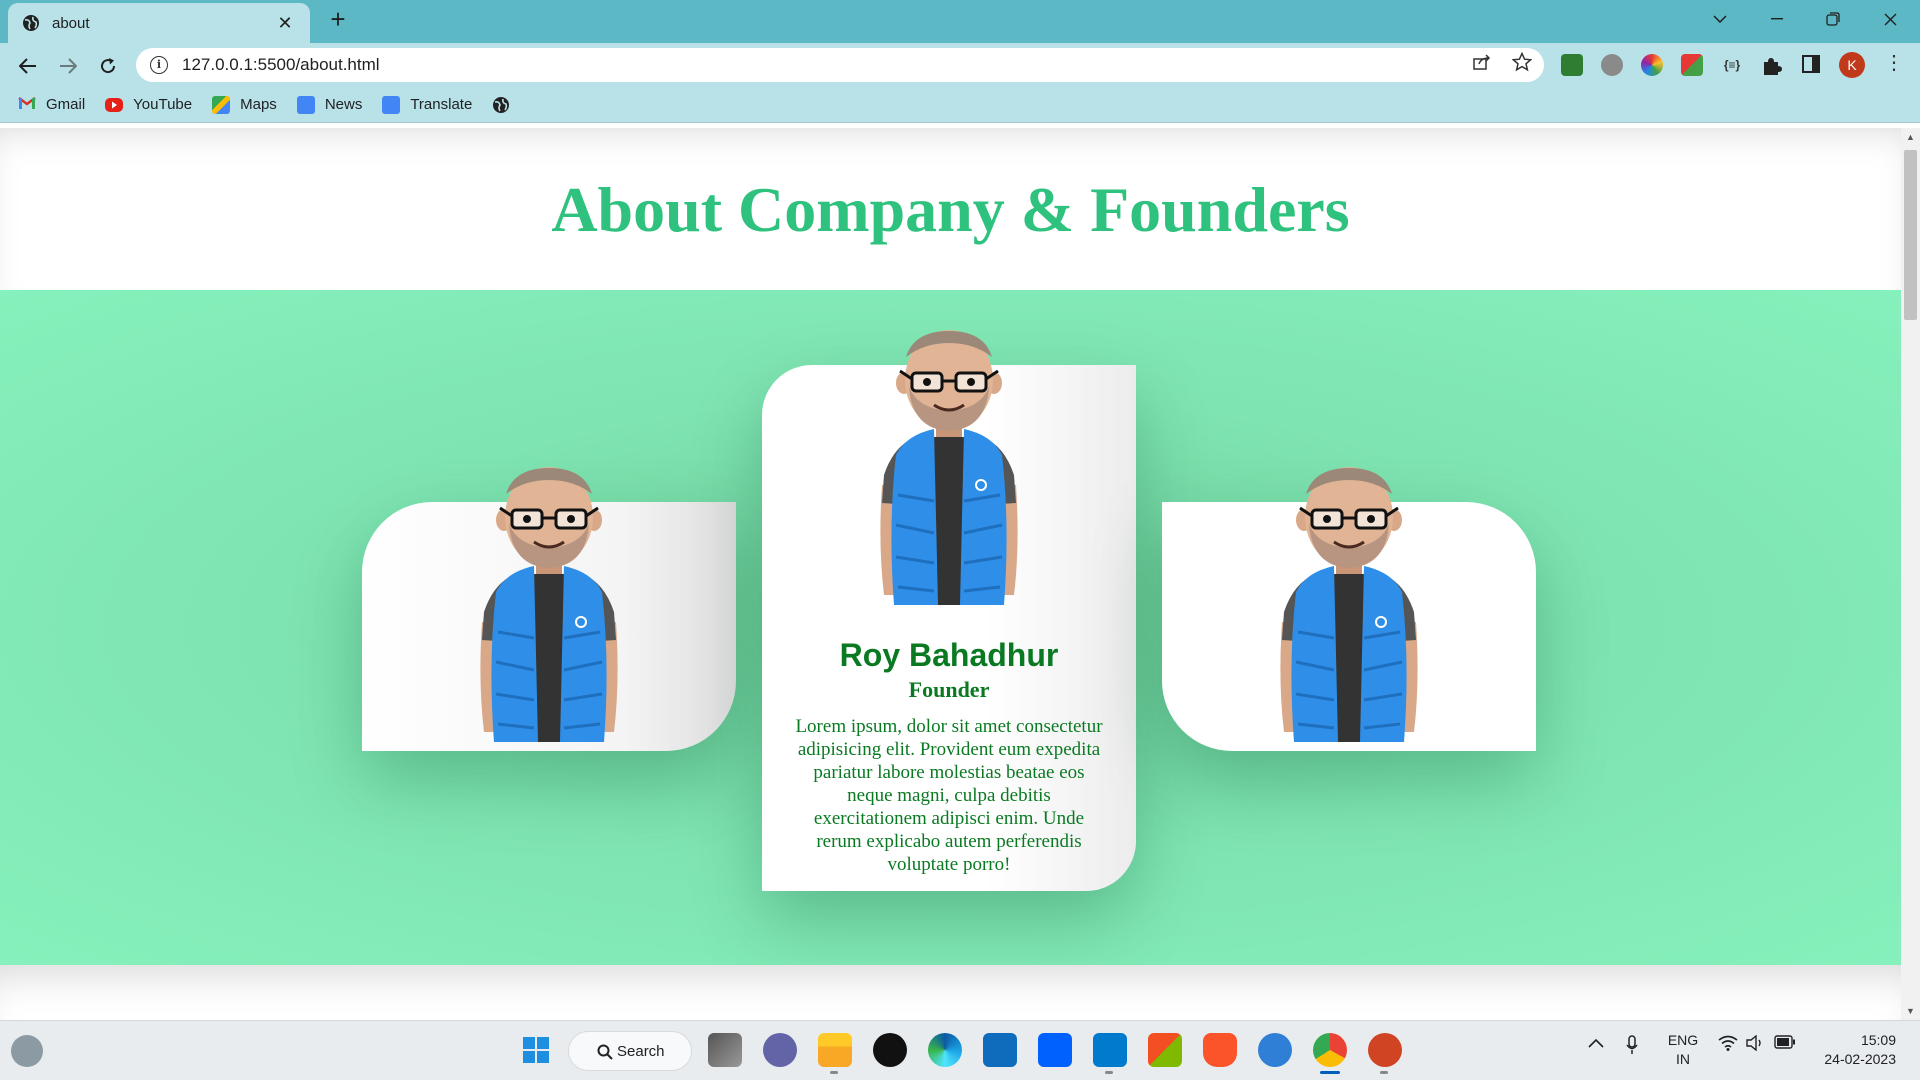 Image resolution: width=1920 pixels, height=1080 pixels. I want to click on browser-toolbar: i 127.0.0.1:5500/about.html, so click(960, 65).